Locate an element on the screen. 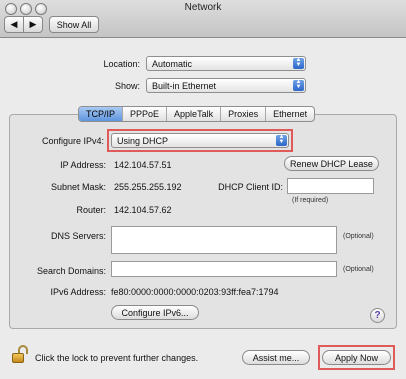 Image resolution: width=406 pixels, height=379 pixels. forward-arrow-icon: ▶ is located at coordinates (33, 24).